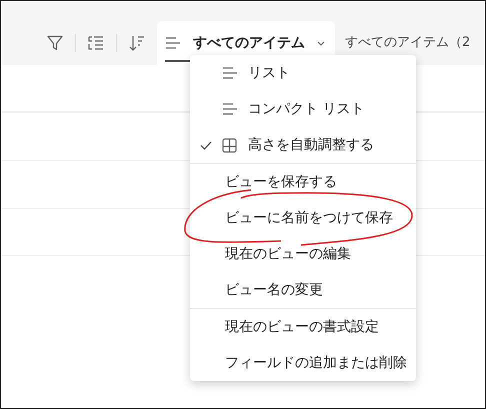 This screenshot has width=486, height=409. I want to click on menu-item: フィールドの追加または削除, so click(303, 363).